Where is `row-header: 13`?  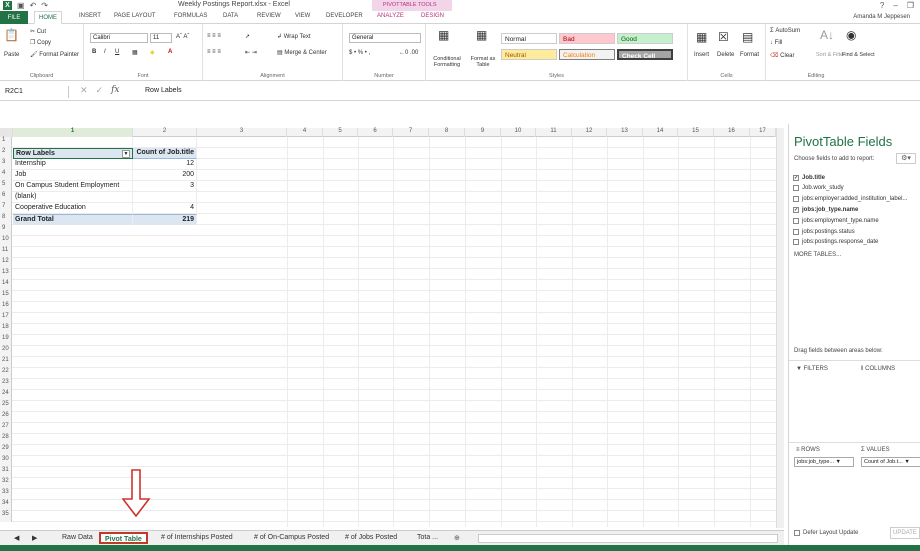 row-header: 13 is located at coordinates (6, 274).